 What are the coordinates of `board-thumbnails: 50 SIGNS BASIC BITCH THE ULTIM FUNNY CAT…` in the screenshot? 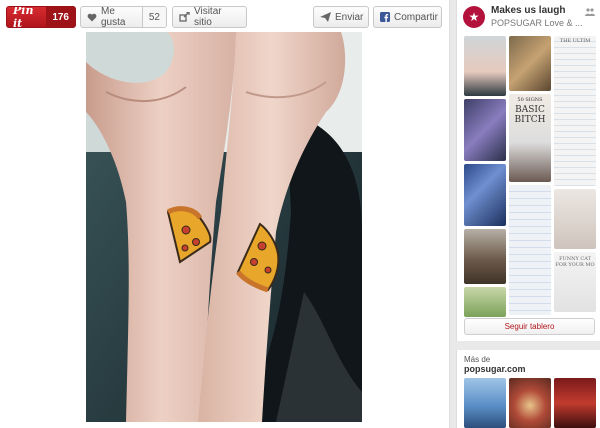 It's located at (530, 176).